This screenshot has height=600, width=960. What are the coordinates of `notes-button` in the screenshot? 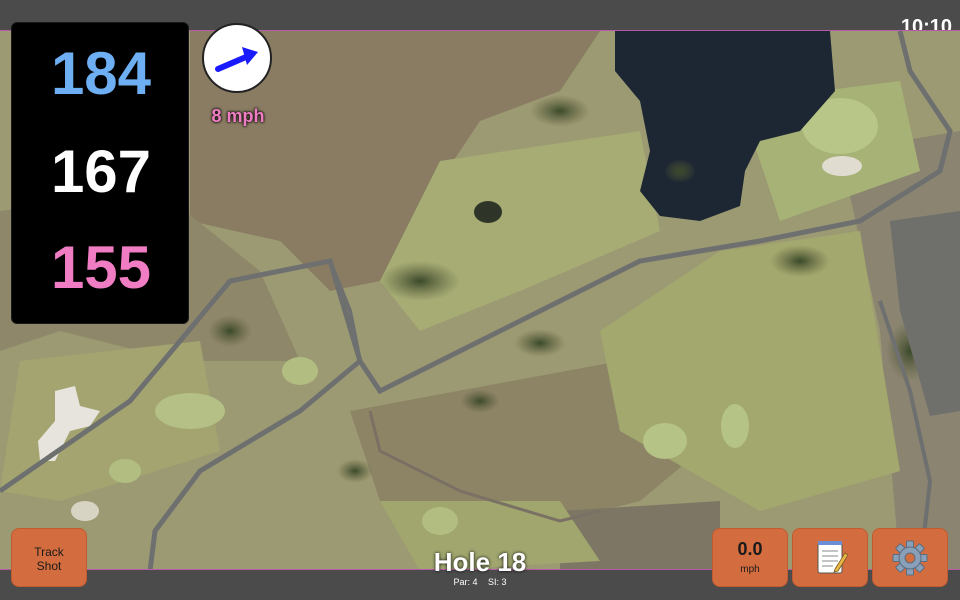 It's located at (830, 557).